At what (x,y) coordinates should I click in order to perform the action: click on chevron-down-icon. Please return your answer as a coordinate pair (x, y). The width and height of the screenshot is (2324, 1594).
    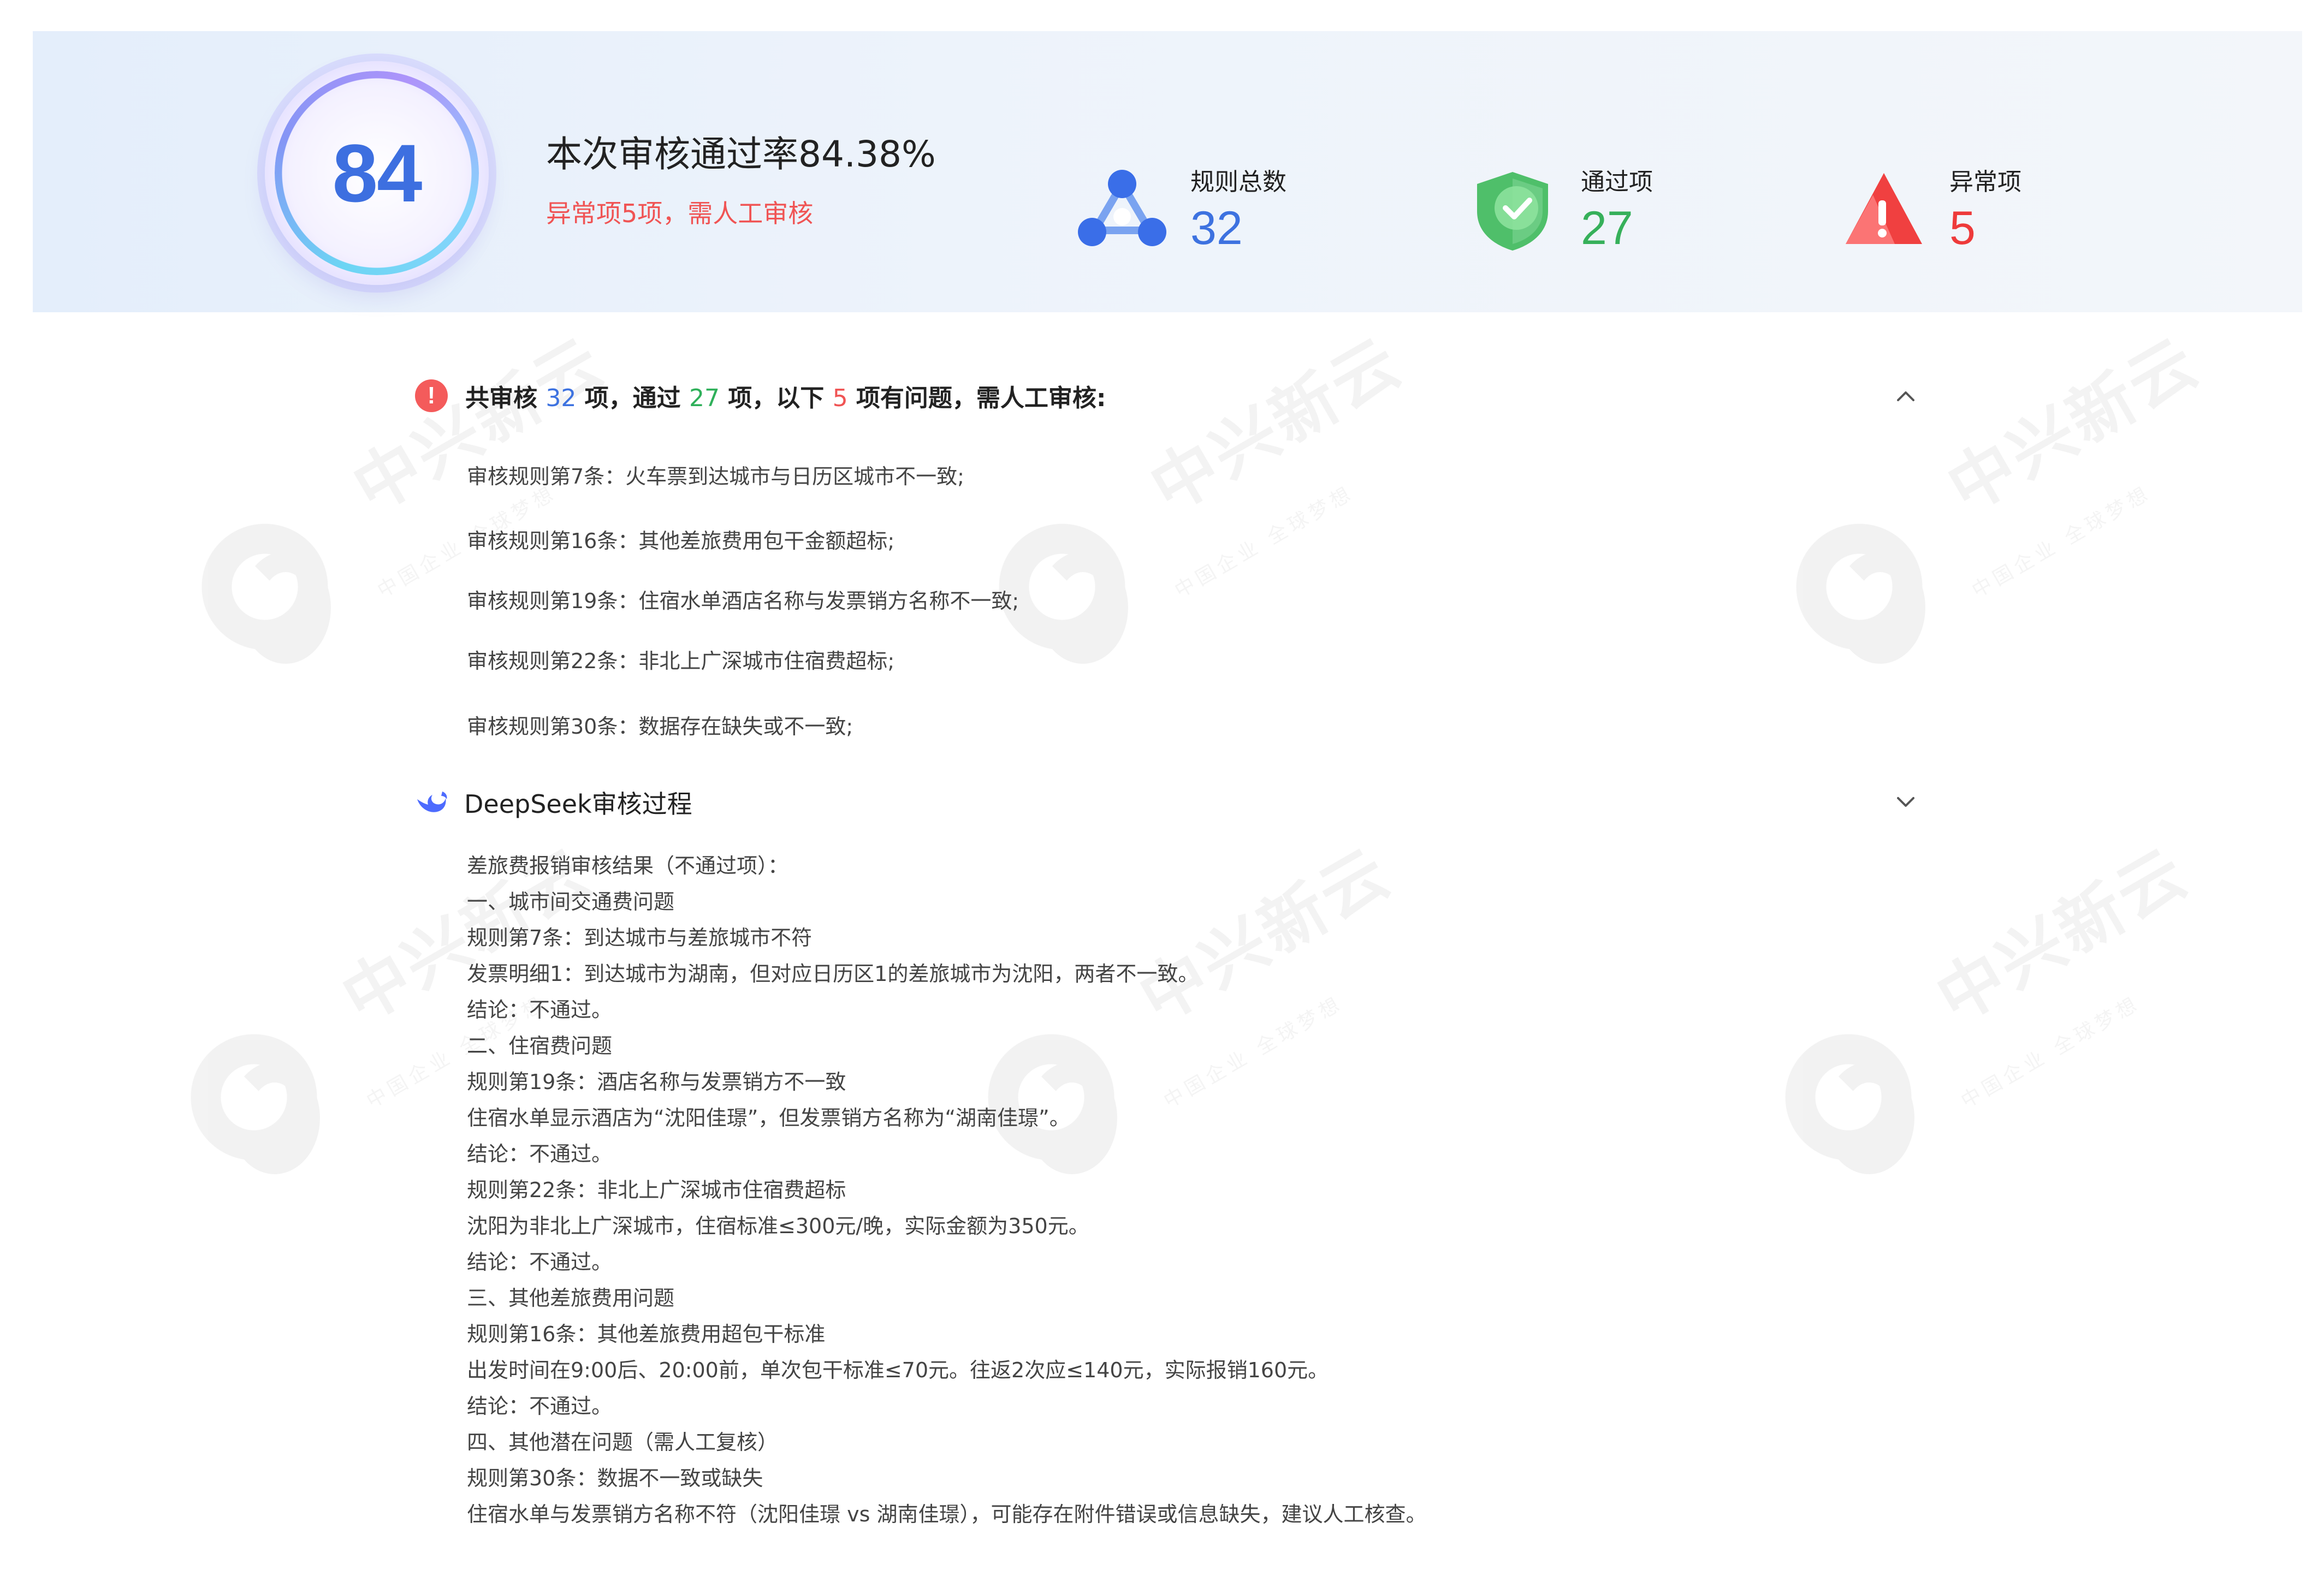
    Looking at the image, I should click on (1905, 802).